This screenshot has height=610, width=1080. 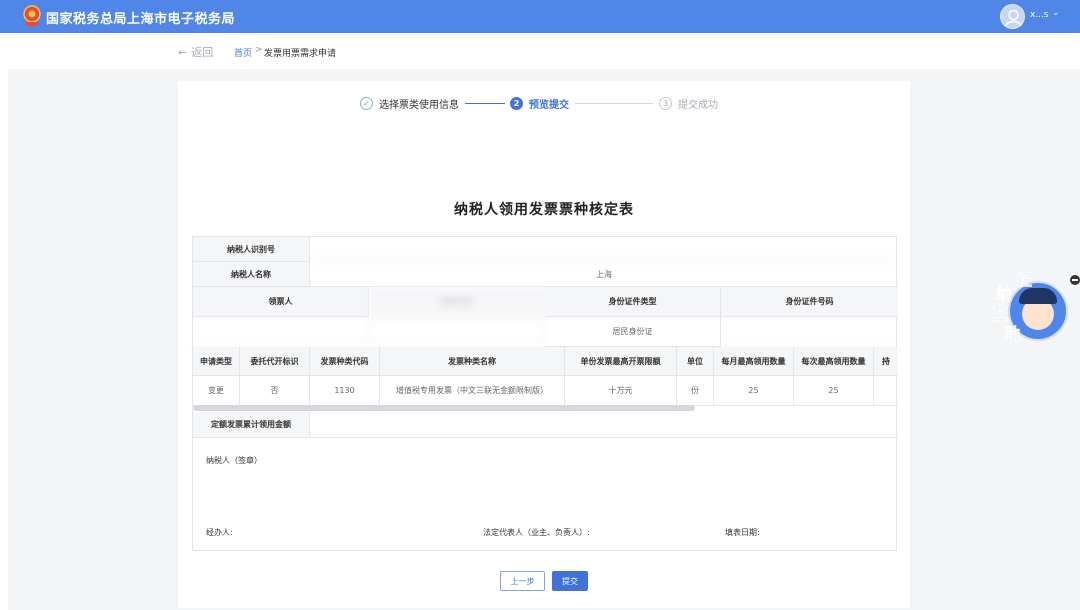 I want to click on assistant-char: 动, so click(x=1012, y=334).